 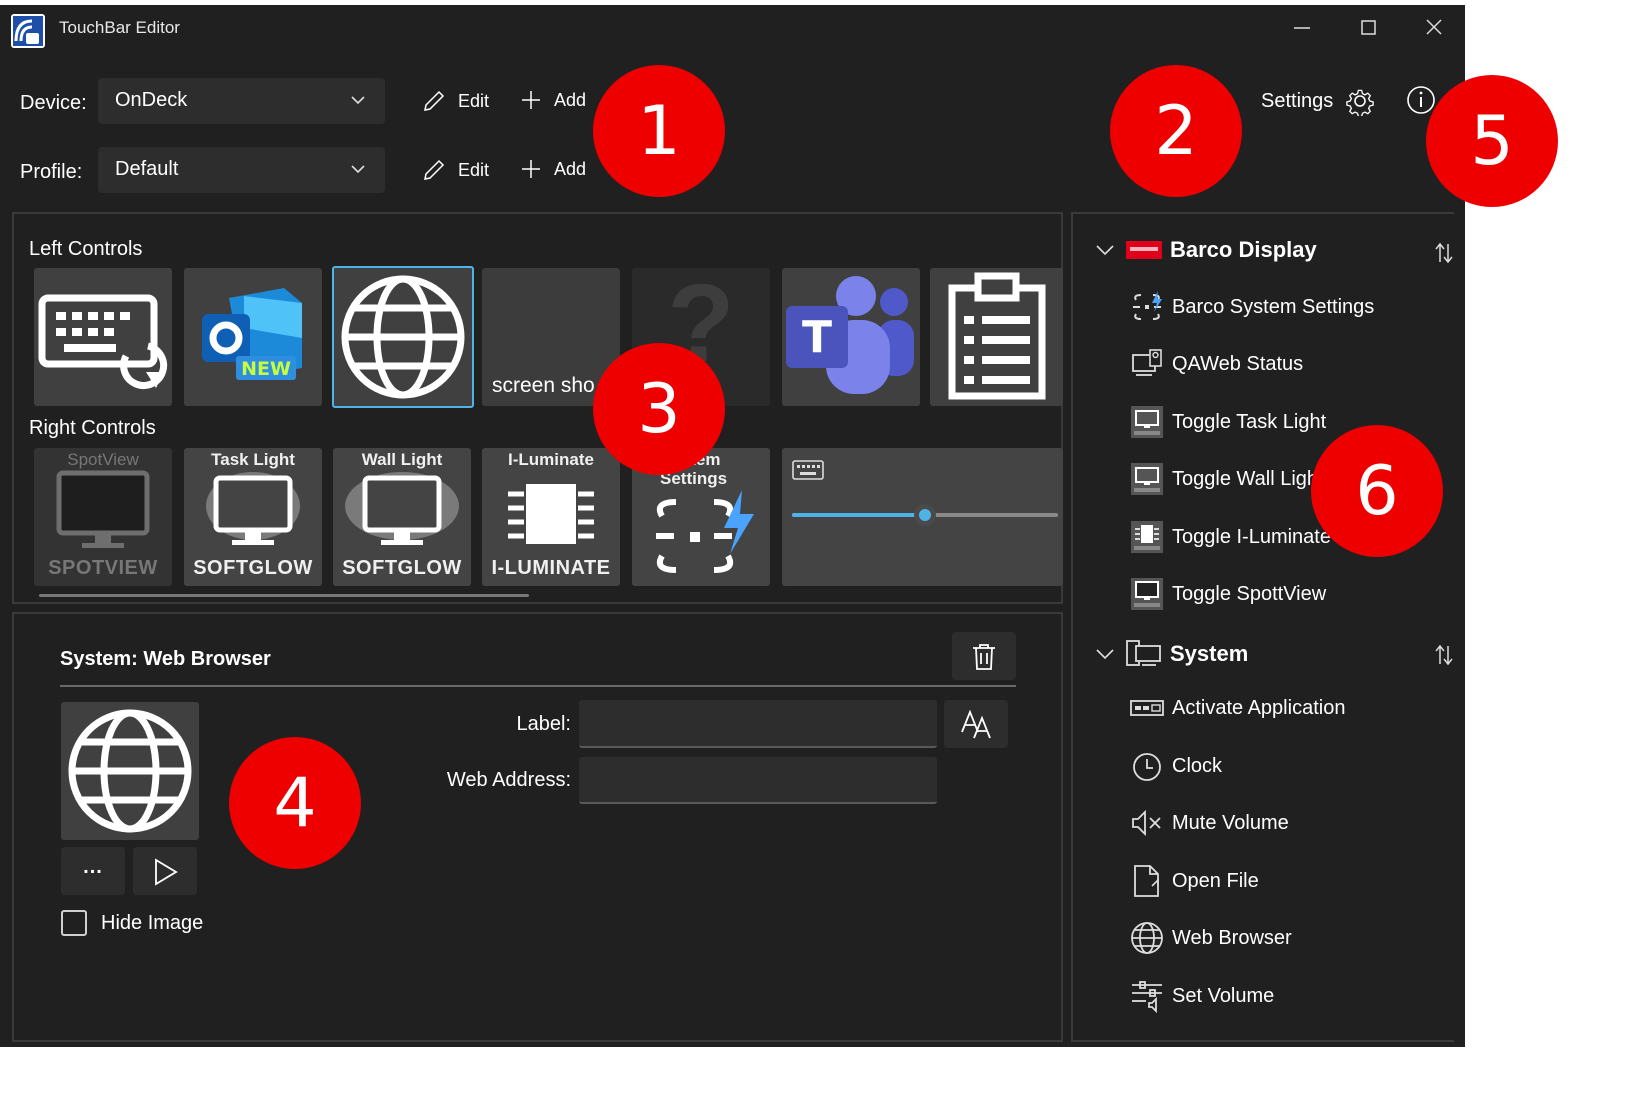 What do you see at coordinates (543, 385) in the screenshot?
I see `screenshot-caption: screen sho` at bounding box center [543, 385].